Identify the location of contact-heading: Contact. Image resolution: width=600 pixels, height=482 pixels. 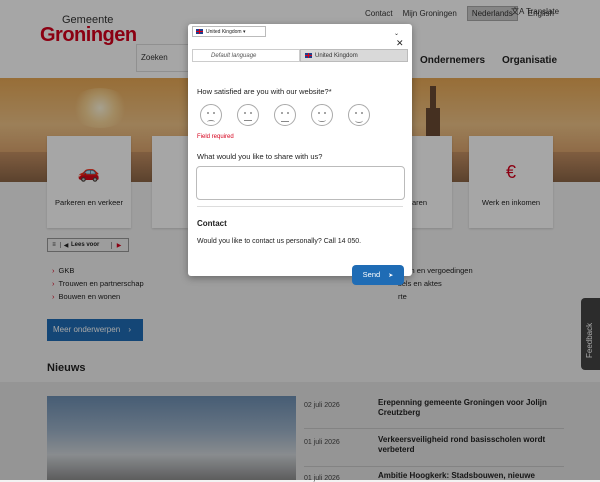
(212, 223).